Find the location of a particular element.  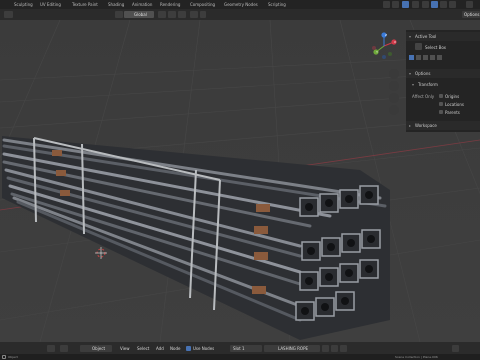

duplicate-material-icon is located at coordinates (334, 348).